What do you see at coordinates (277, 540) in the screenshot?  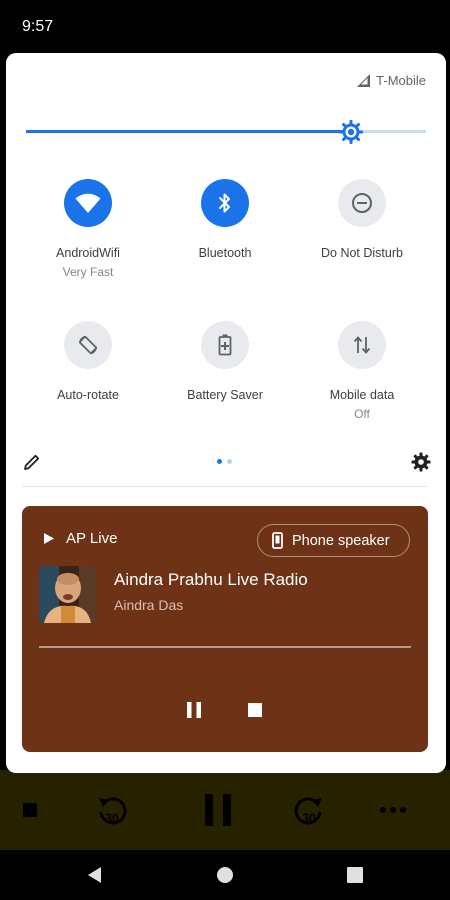 I see `phone-icon` at bounding box center [277, 540].